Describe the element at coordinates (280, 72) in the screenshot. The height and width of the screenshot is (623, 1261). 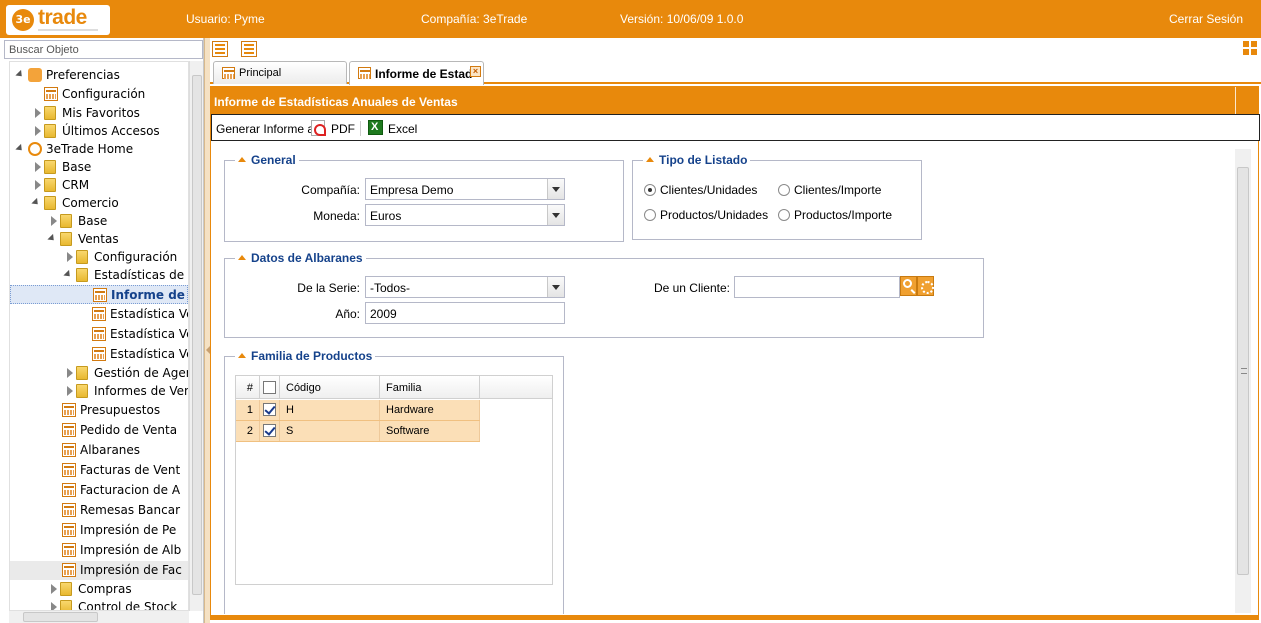
I see `tab-principal: Principal` at that location.